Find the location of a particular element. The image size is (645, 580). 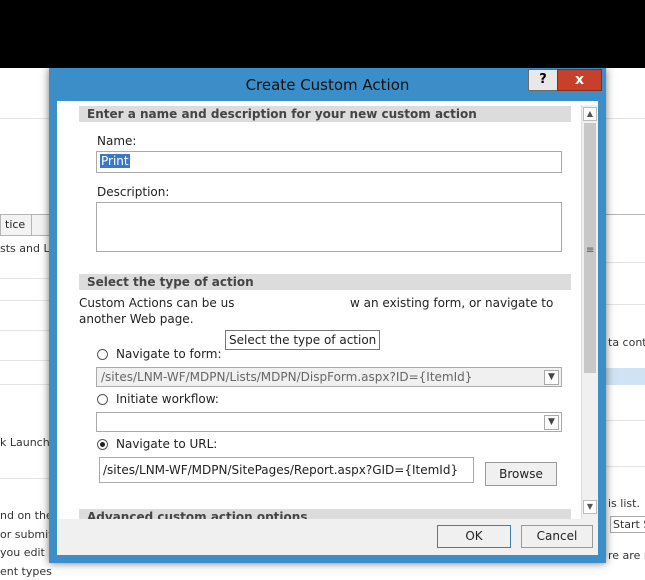

navigate-url-label: Navigate to URL: is located at coordinates (167, 444).